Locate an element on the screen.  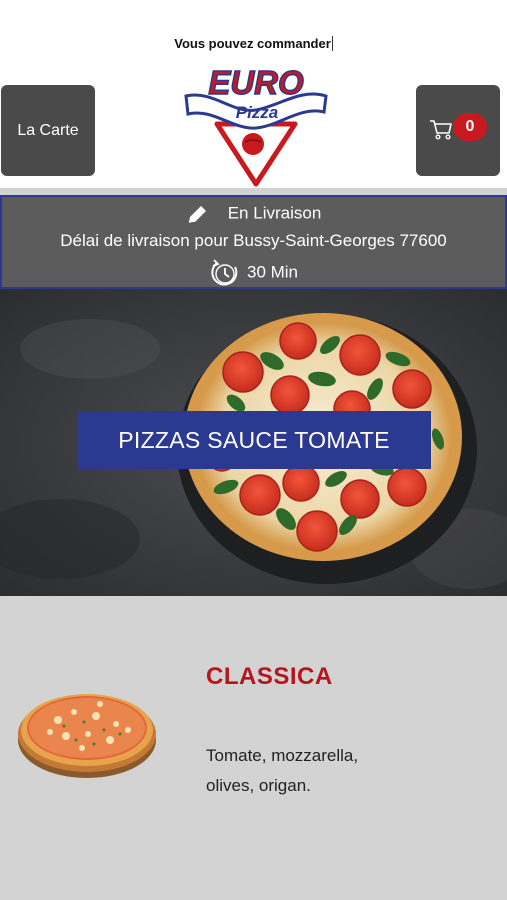
product-description: Tomate, mozzarella, olives, origan. is located at coordinates (282, 770).